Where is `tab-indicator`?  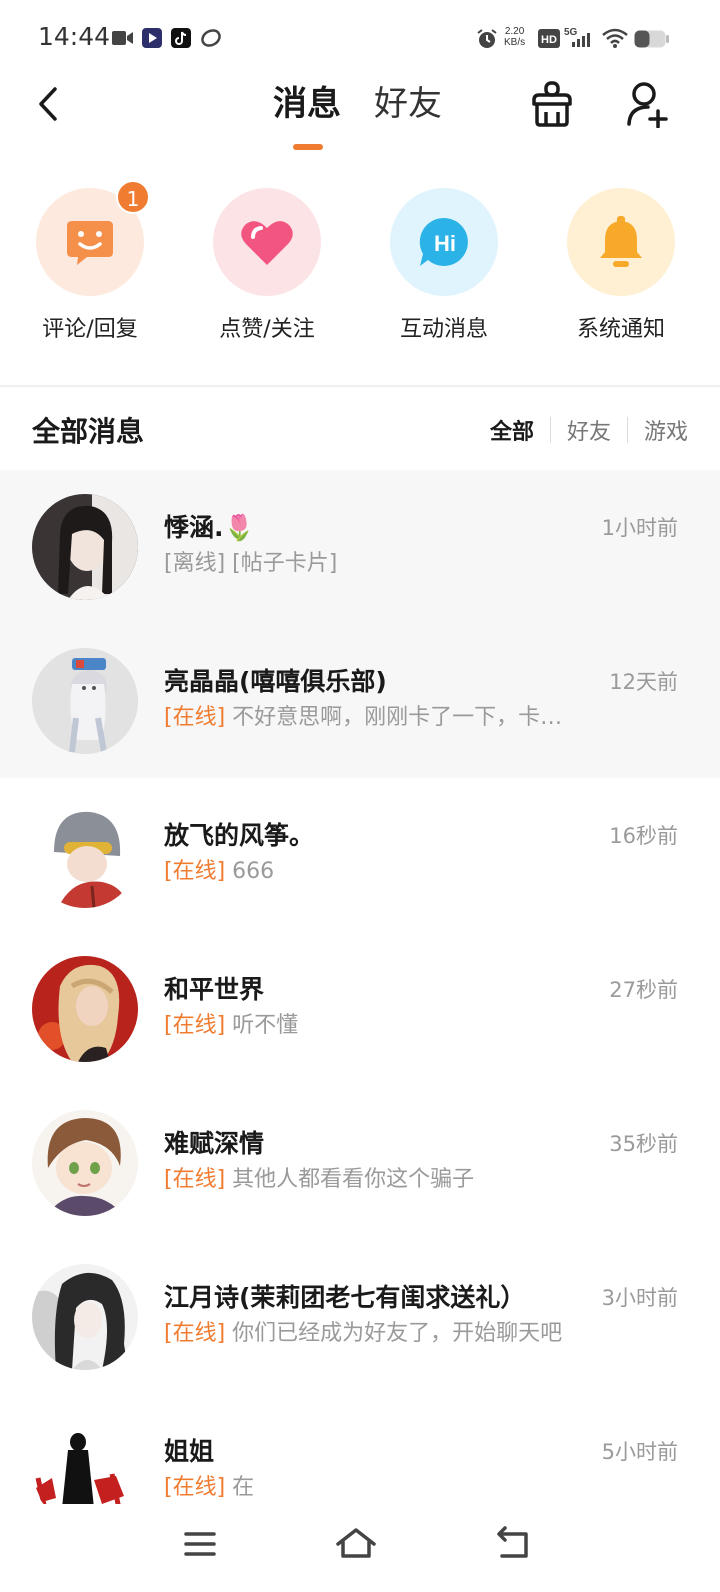
tab-indicator is located at coordinates (308, 147).